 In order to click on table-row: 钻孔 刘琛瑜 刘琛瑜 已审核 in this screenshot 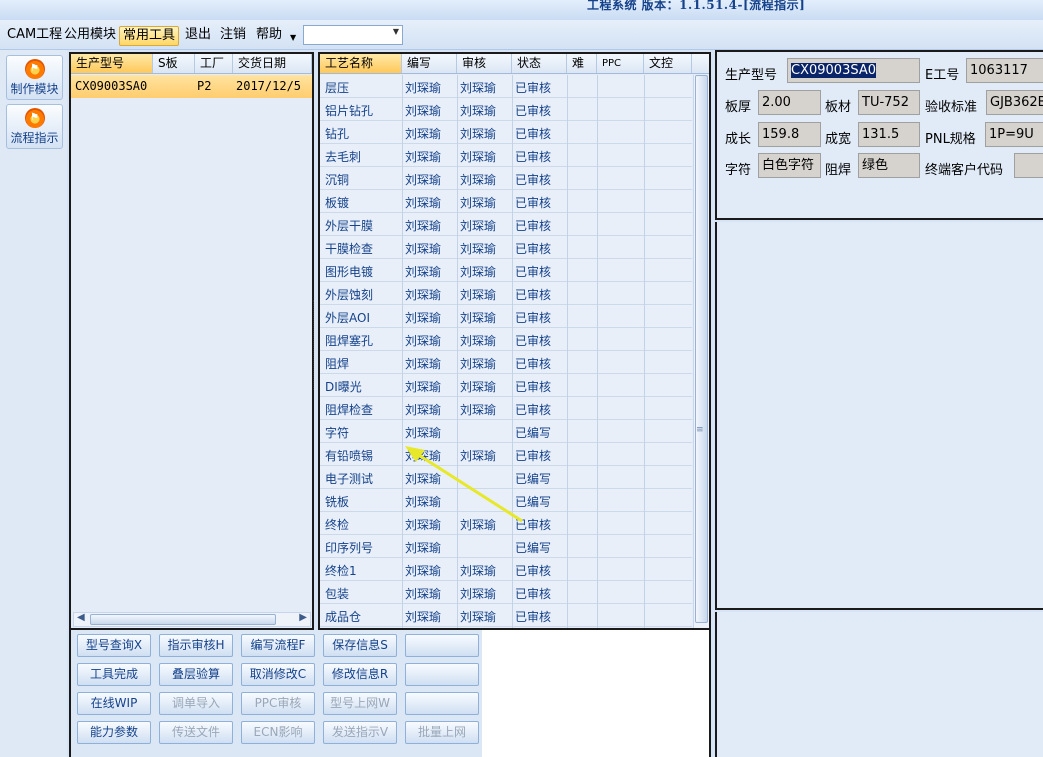, I will do `click(506, 132)`.